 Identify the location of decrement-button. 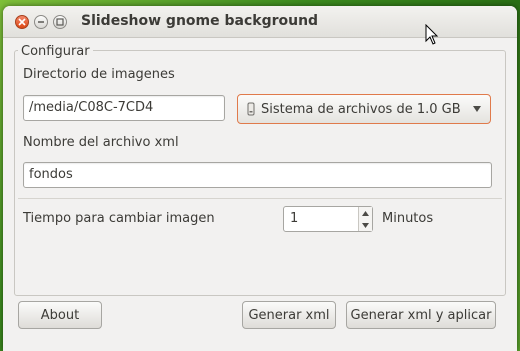
(365, 225).